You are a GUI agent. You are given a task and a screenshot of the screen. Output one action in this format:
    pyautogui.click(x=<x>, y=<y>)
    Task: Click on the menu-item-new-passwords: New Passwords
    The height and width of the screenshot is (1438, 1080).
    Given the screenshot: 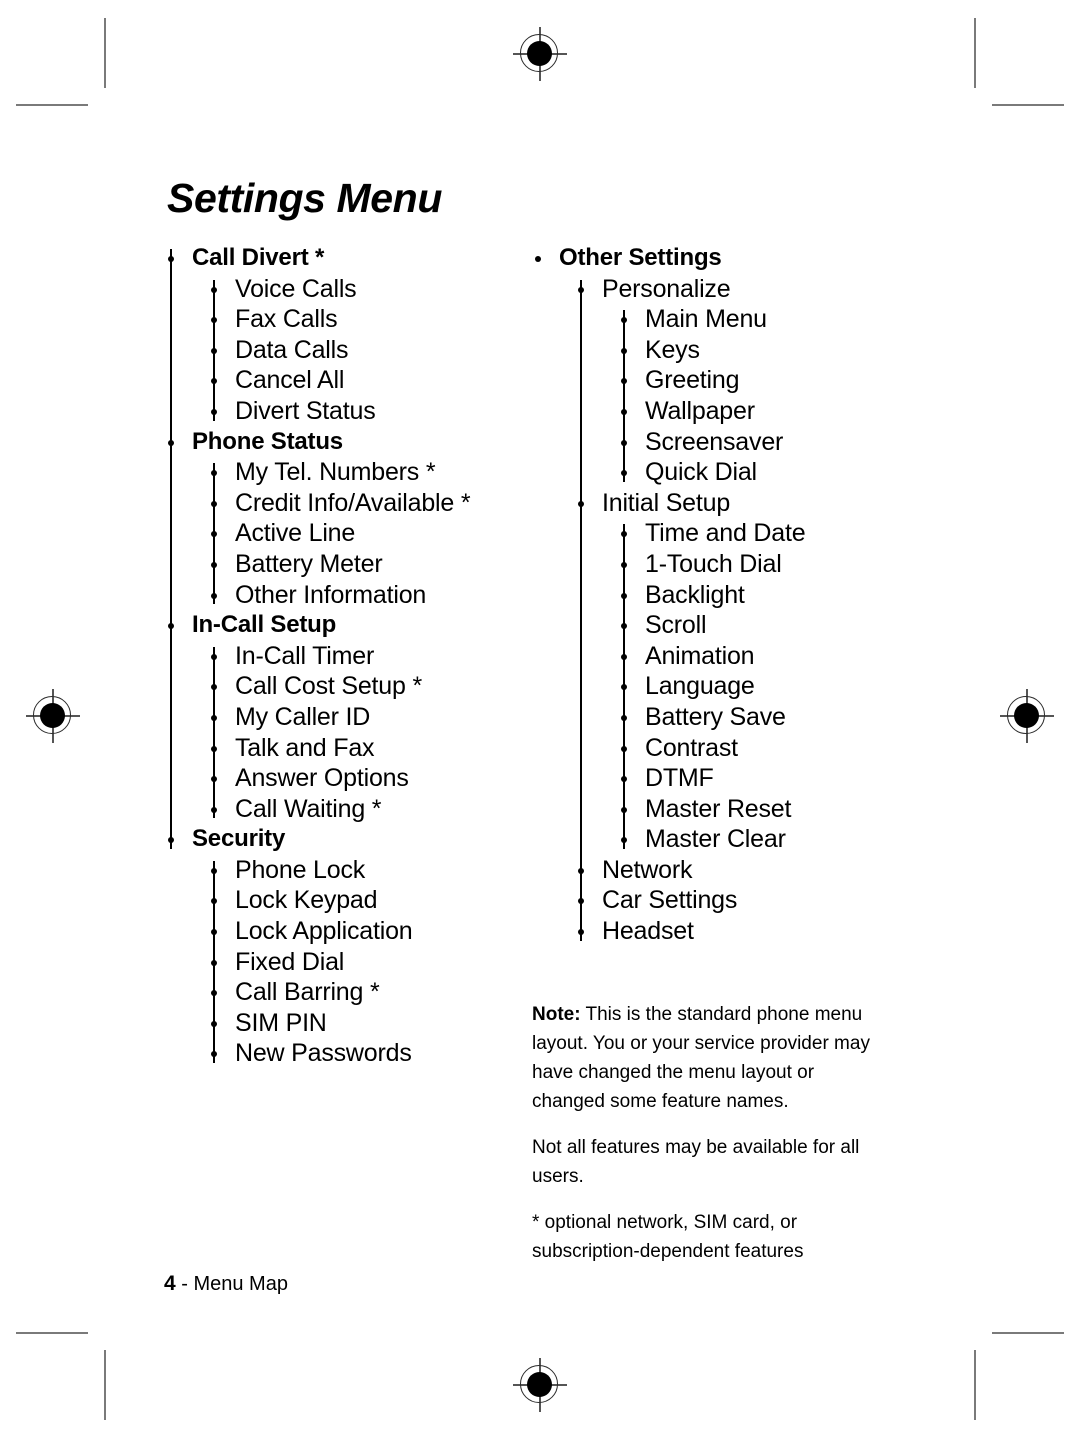 What is the action you would take?
    pyautogui.click(x=350, y=1053)
    